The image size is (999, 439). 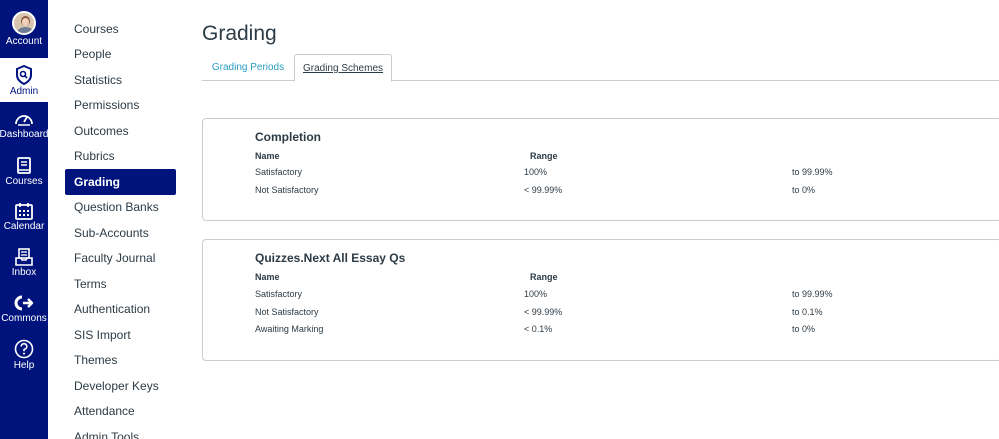 I want to click on scheme-row: Not Satisfactory < 99.99% to 0%, so click(x=601, y=193).